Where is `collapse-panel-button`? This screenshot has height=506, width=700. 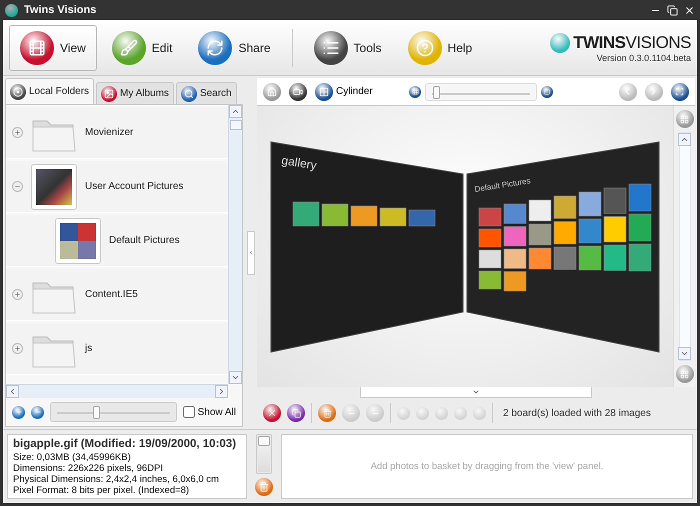 collapse-panel-button is located at coordinates (251, 252).